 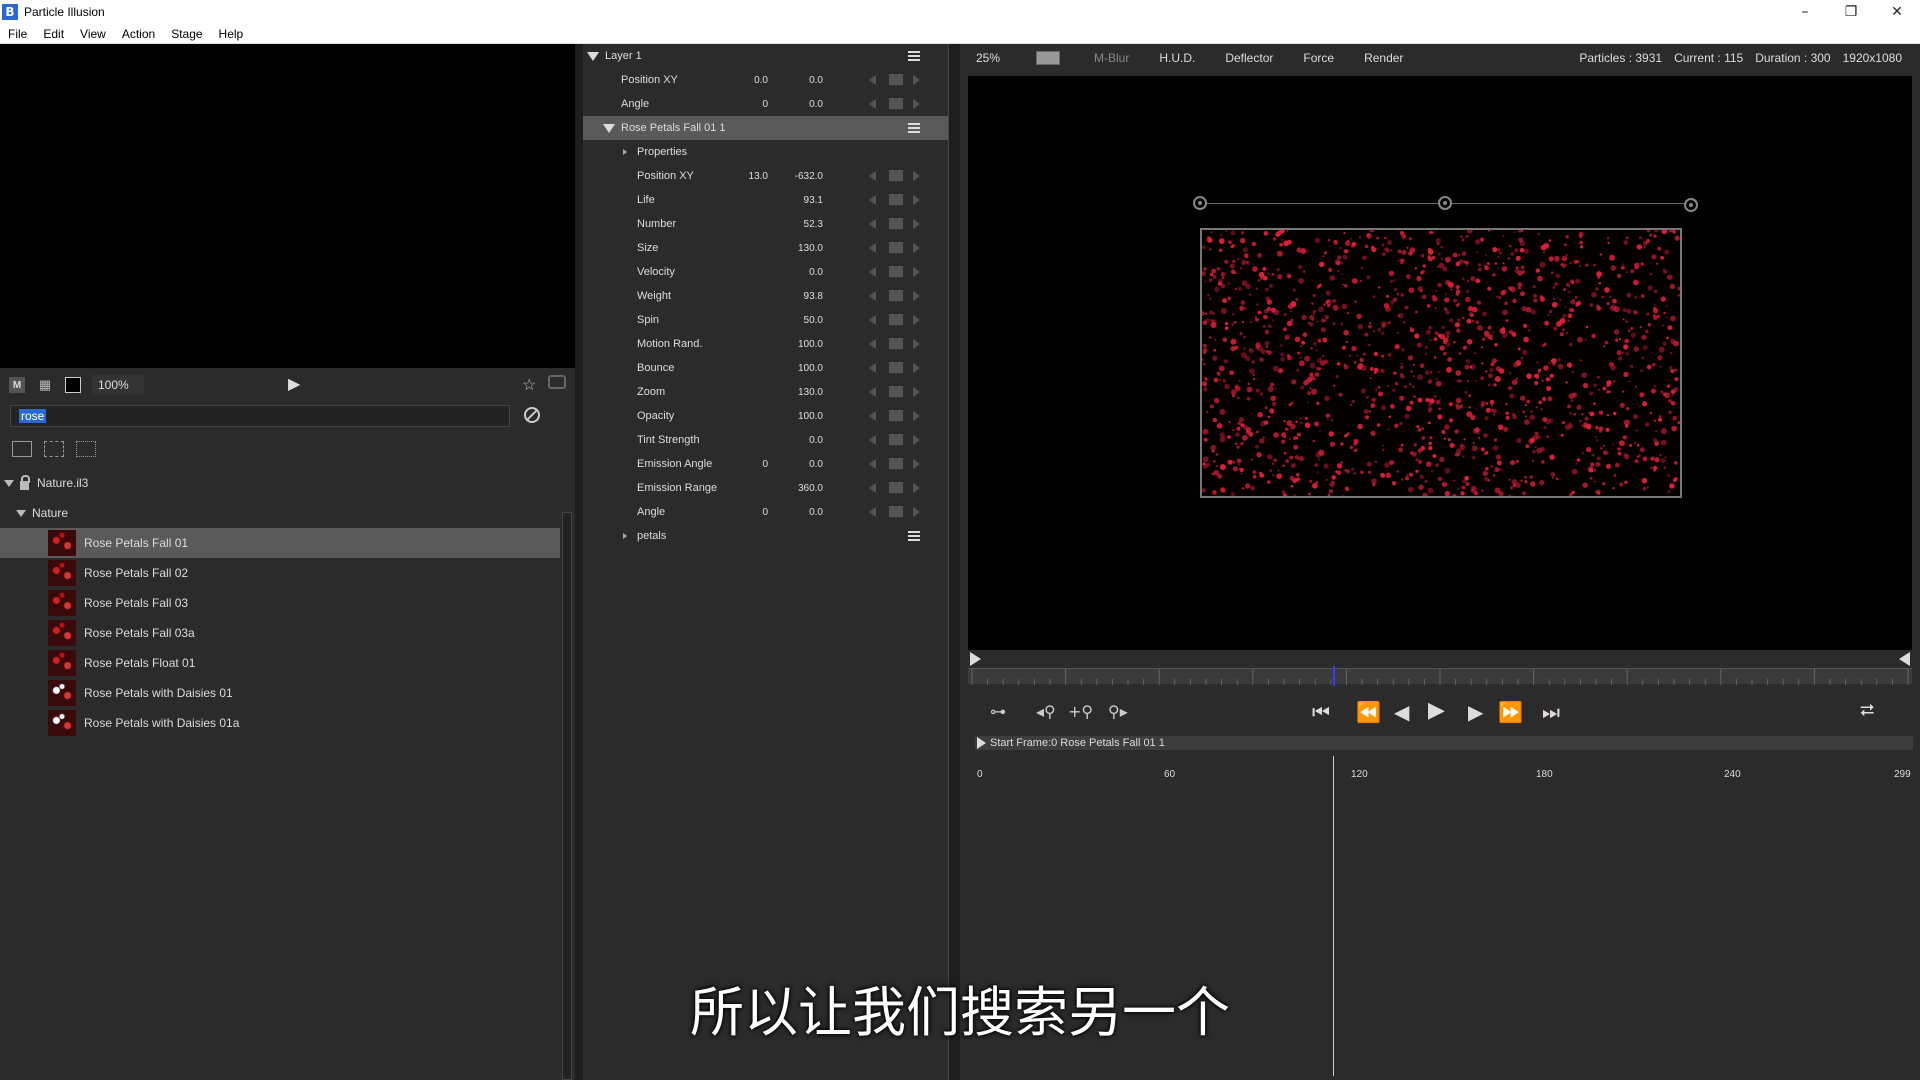 I want to click on list-item: Rose Petals Fall 03, so click(x=280, y=603).